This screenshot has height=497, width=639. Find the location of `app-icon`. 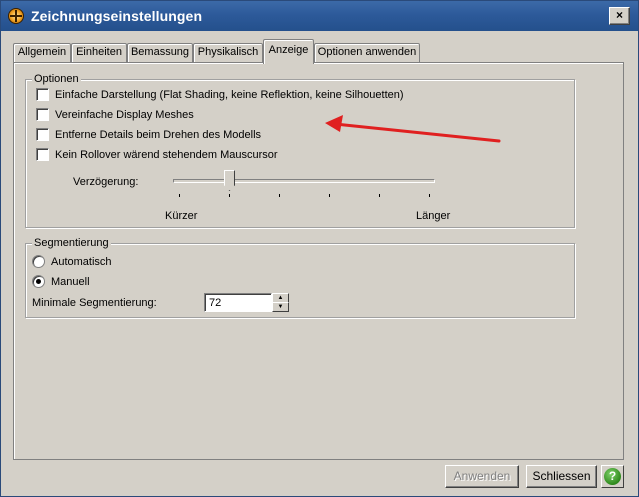

app-icon is located at coordinates (16, 16).